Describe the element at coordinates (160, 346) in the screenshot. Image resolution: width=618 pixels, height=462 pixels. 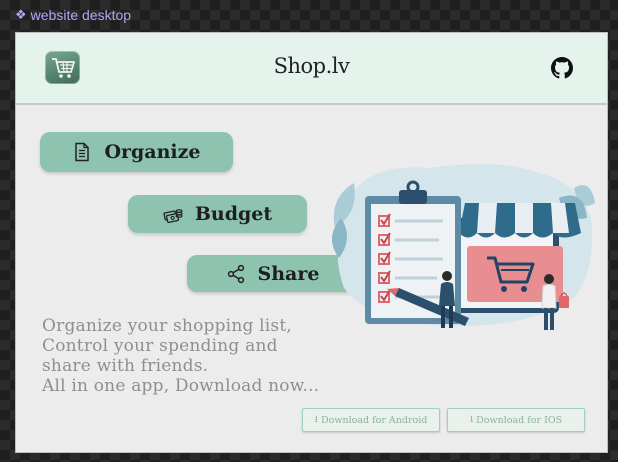
I see `tagline-line: Control your spending and` at that location.